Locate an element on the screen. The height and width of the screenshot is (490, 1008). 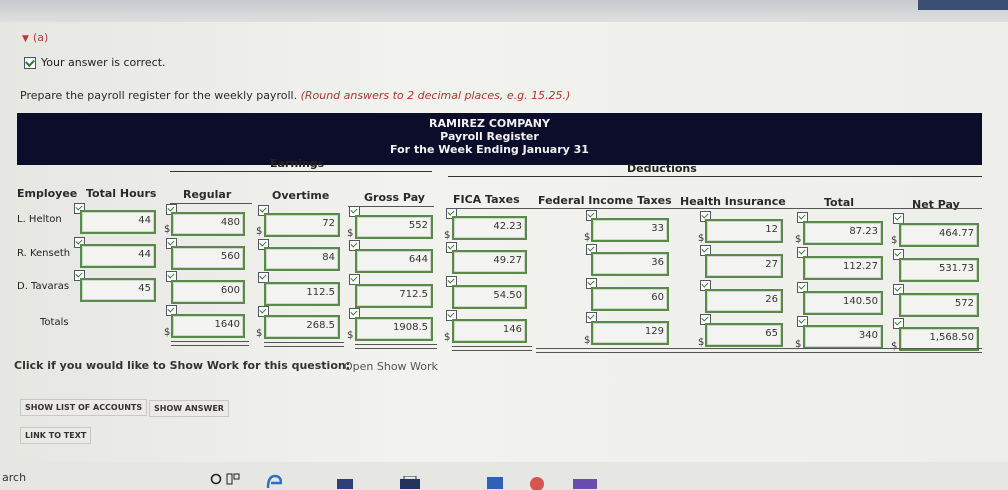
top-right-button is located at coordinates (963, 5).